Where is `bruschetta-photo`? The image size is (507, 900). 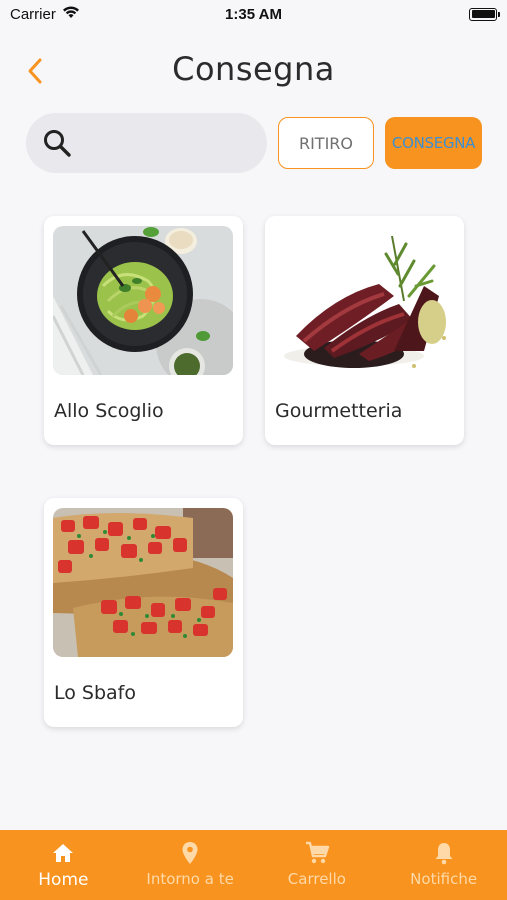 bruschetta-photo is located at coordinates (143, 582).